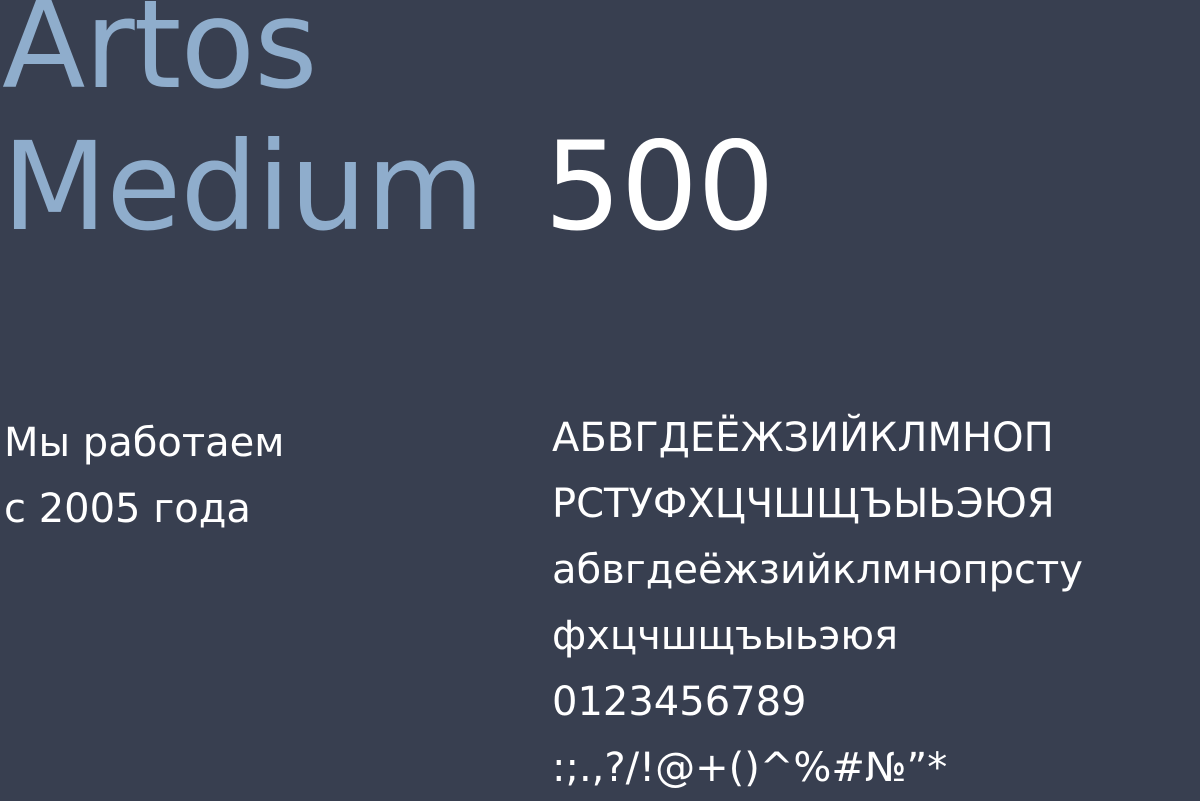 This screenshot has width=1200, height=801. Describe the element at coordinates (160, 58) in the screenshot. I see `font-family-name: Artos` at that location.